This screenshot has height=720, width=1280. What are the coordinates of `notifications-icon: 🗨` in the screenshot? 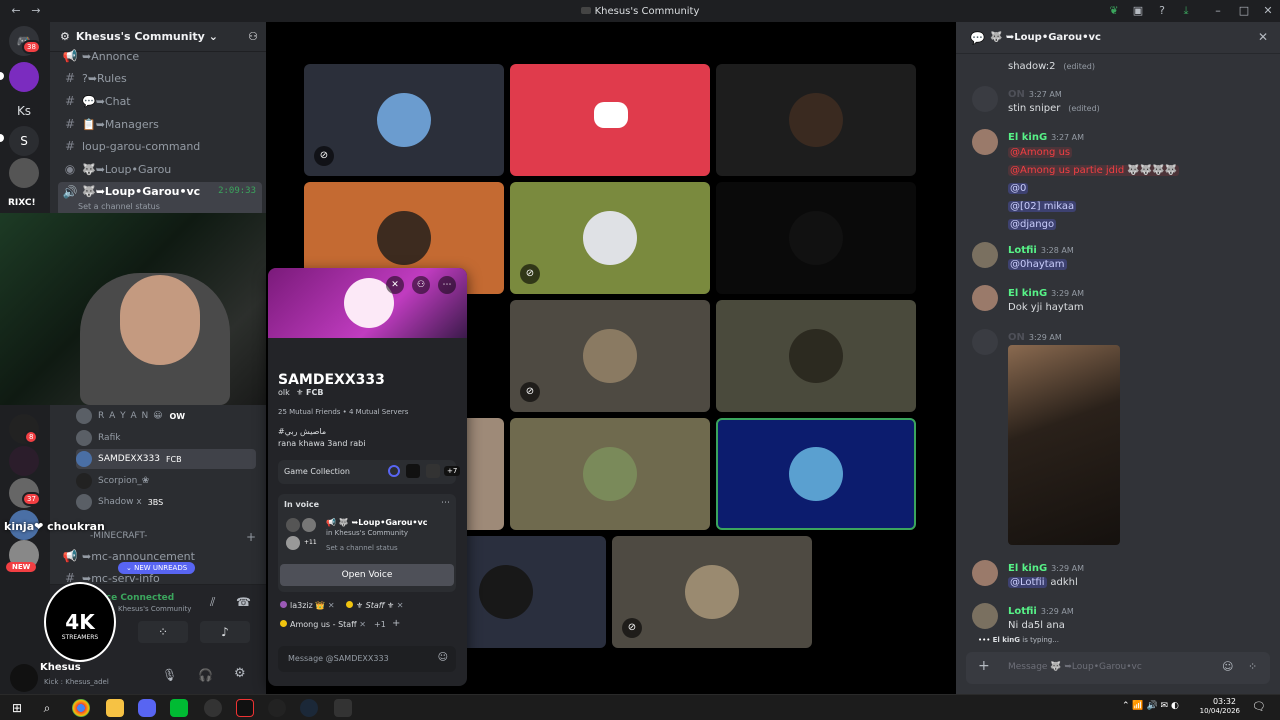 It's located at (1259, 706).